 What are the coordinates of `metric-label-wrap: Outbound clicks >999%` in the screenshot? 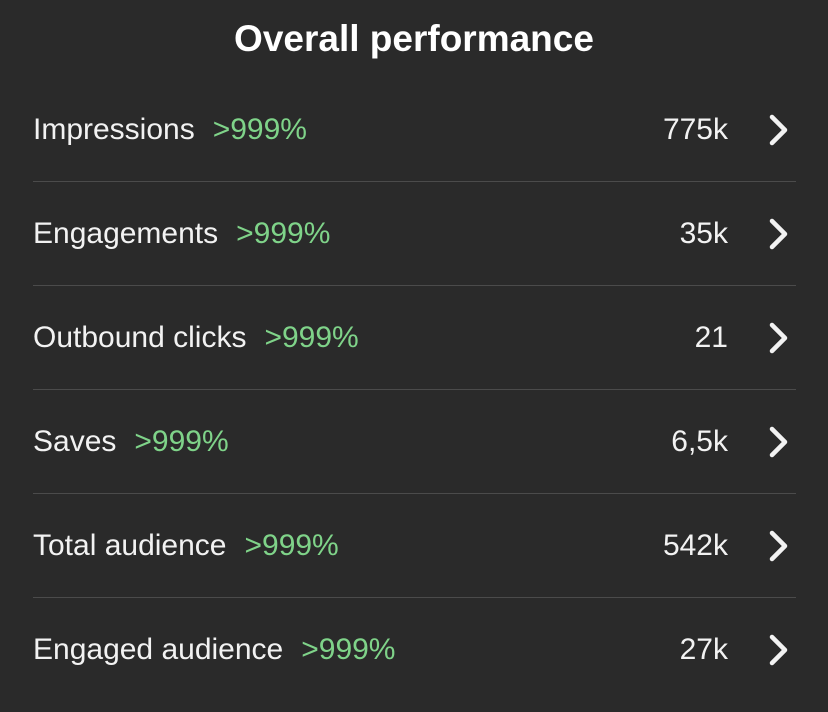 It's located at (196, 338).